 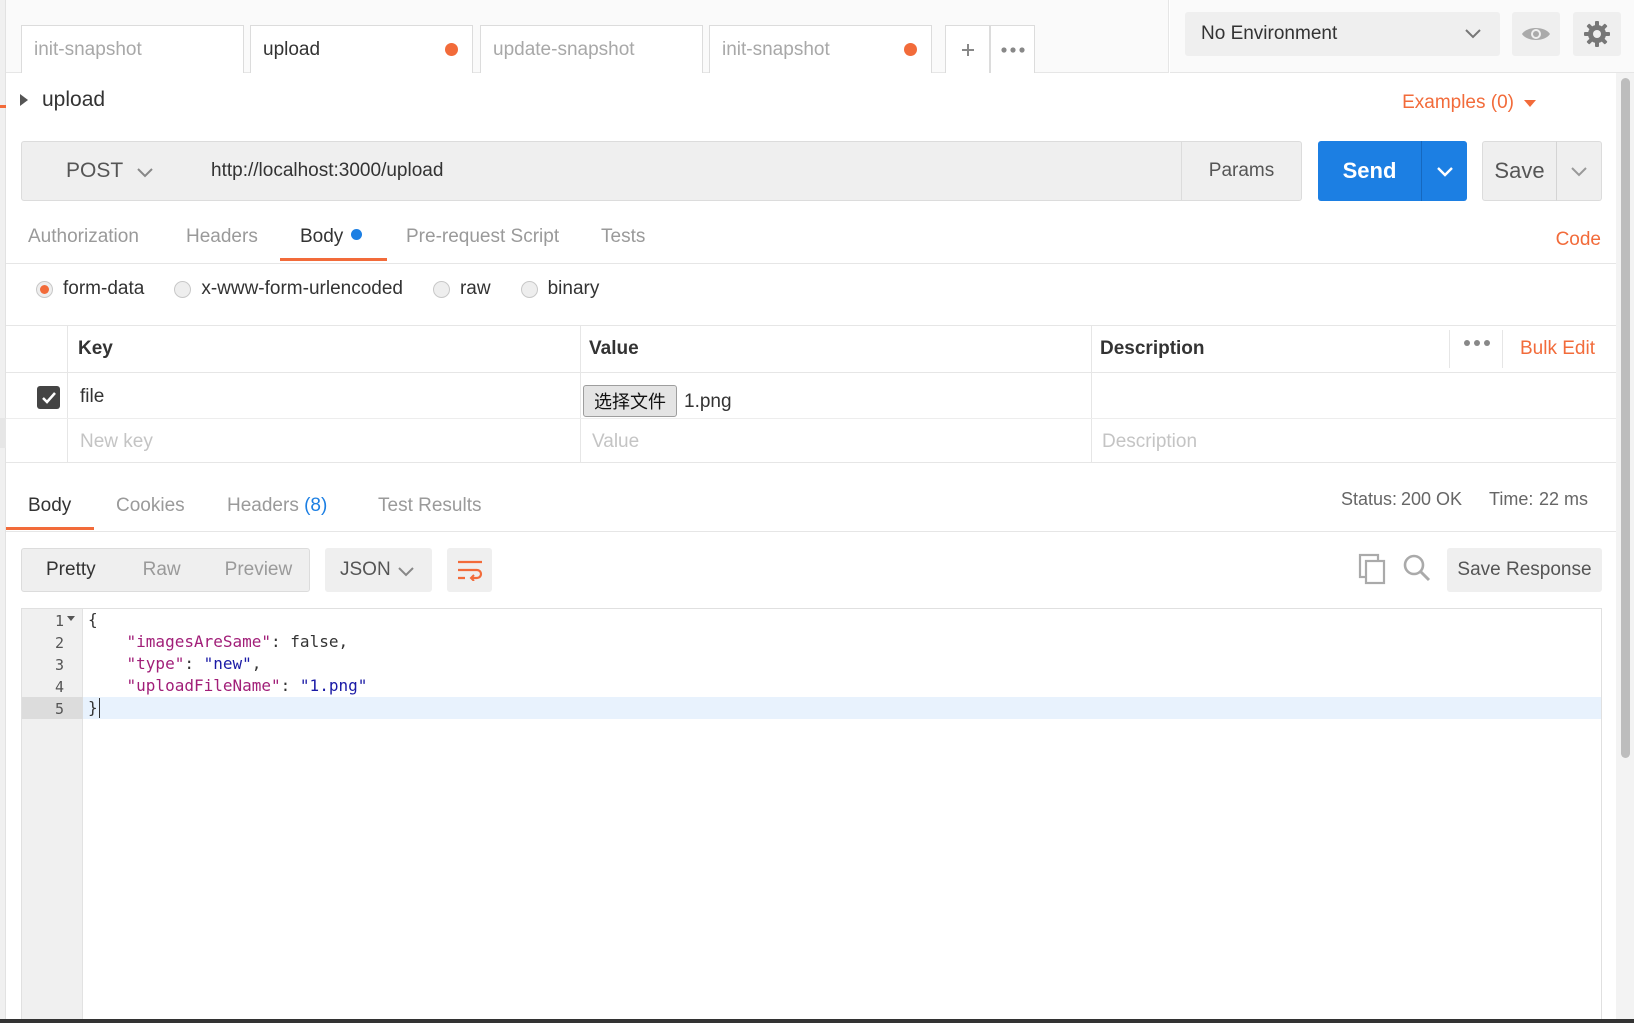 I want to click on examples-label: Examples (0), so click(x=1458, y=102).